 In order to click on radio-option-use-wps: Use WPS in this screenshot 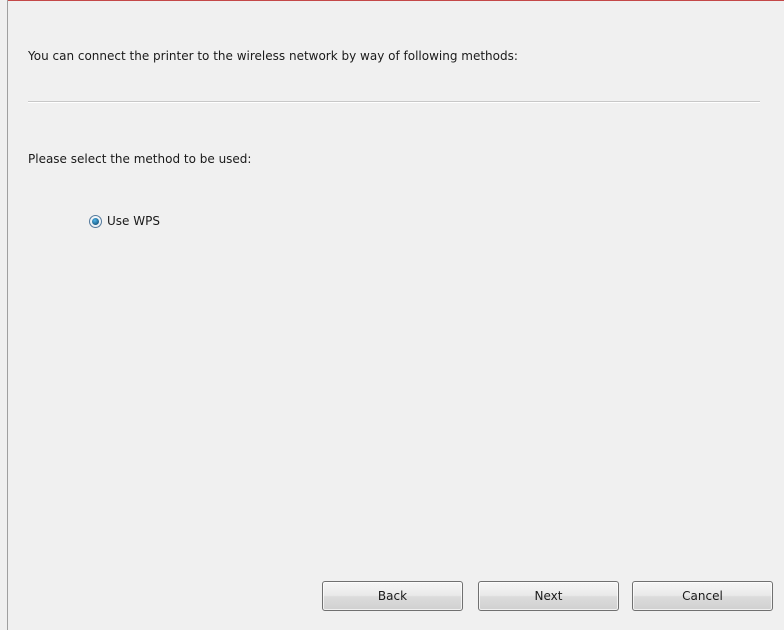, I will do `click(124, 221)`.